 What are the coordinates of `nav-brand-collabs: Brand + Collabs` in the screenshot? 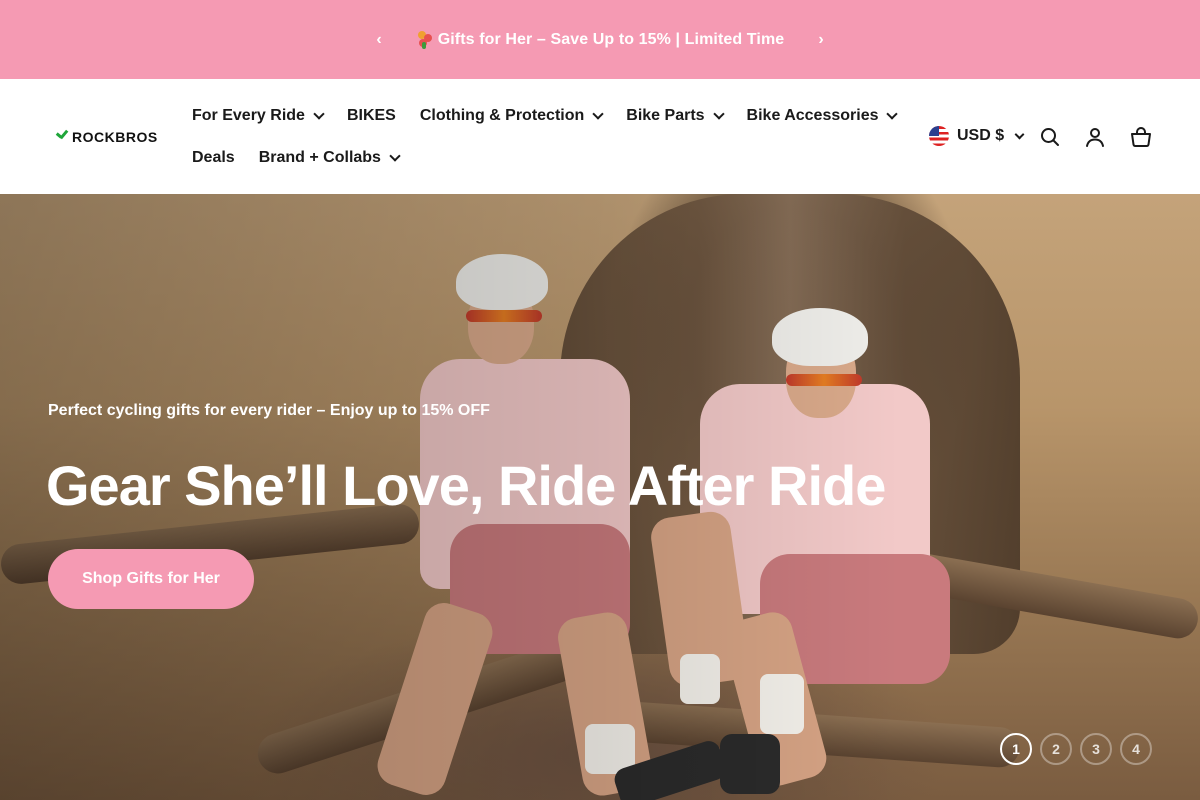 It's located at (329, 158).